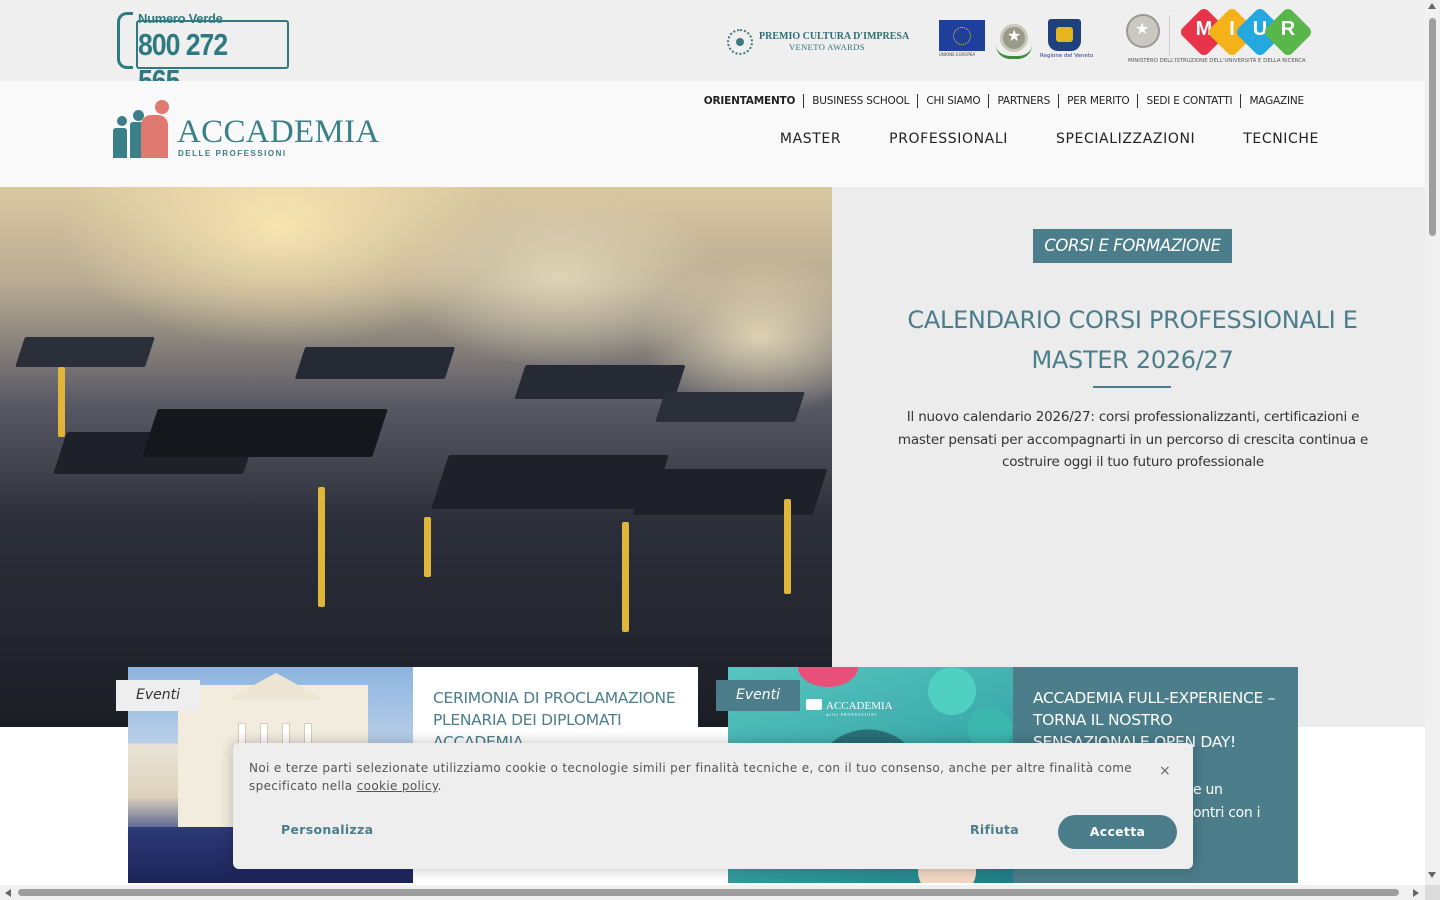  I want to click on nav-master: MASTER, so click(810, 139).